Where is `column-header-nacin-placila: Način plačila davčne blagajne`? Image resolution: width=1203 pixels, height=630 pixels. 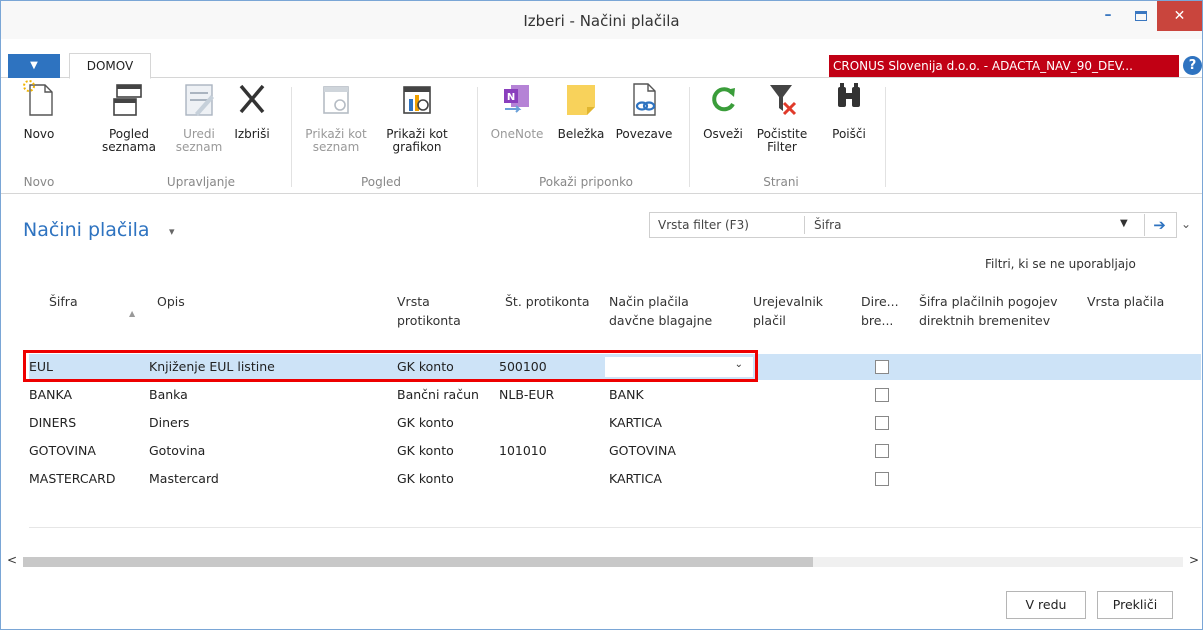 column-header-nacin-placila: Način plačila davčne blagajne is located at coordinates (660, 311).